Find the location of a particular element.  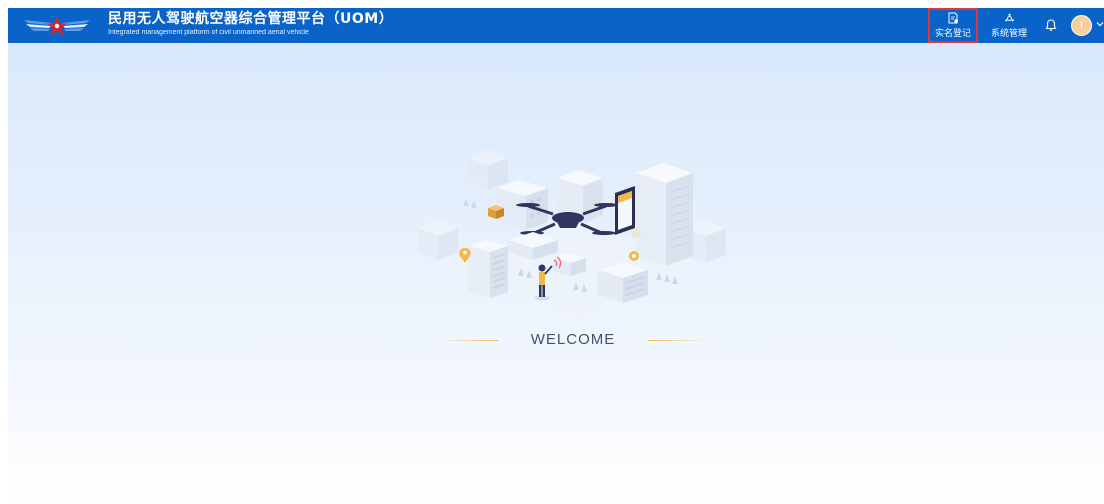

welcome-banner: WELCOME is located at coordinates (556, 341).